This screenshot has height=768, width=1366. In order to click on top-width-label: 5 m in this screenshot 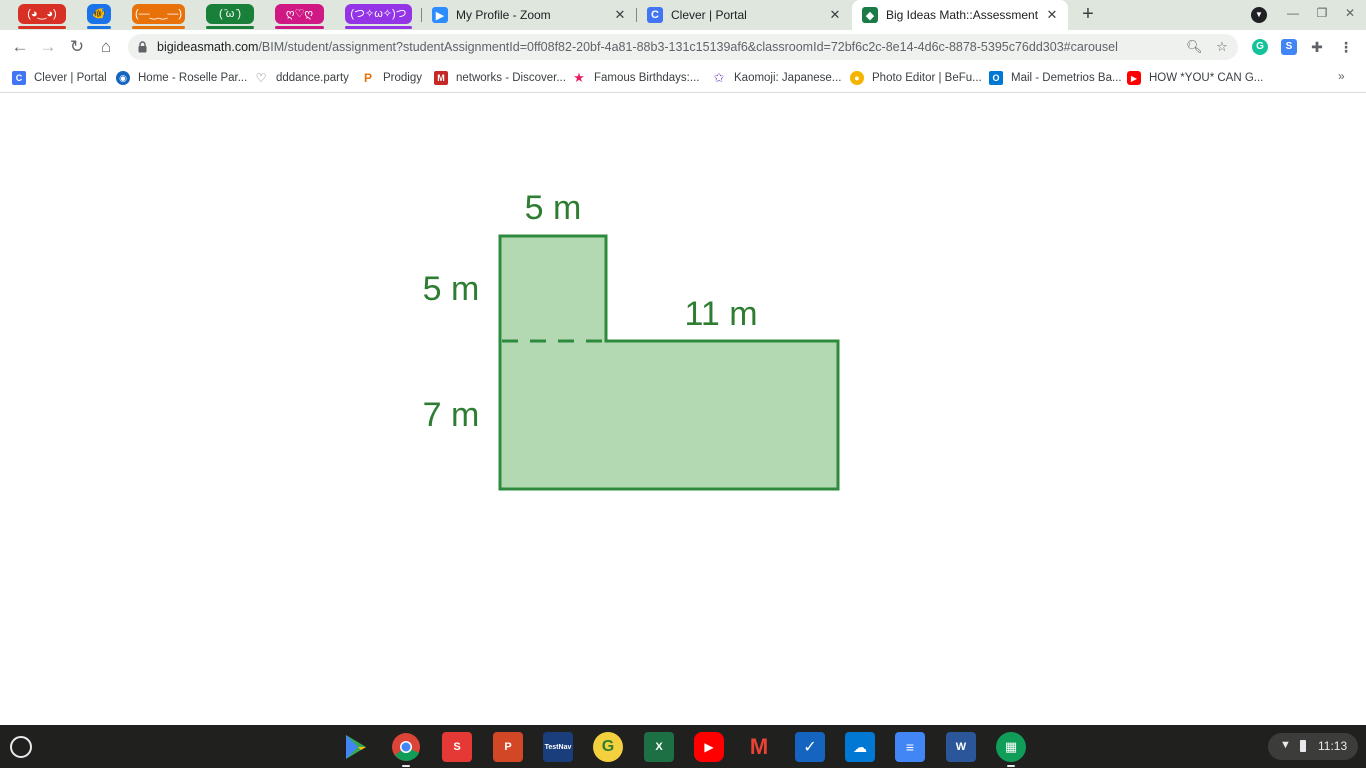, I will do `click(553, 208)`.